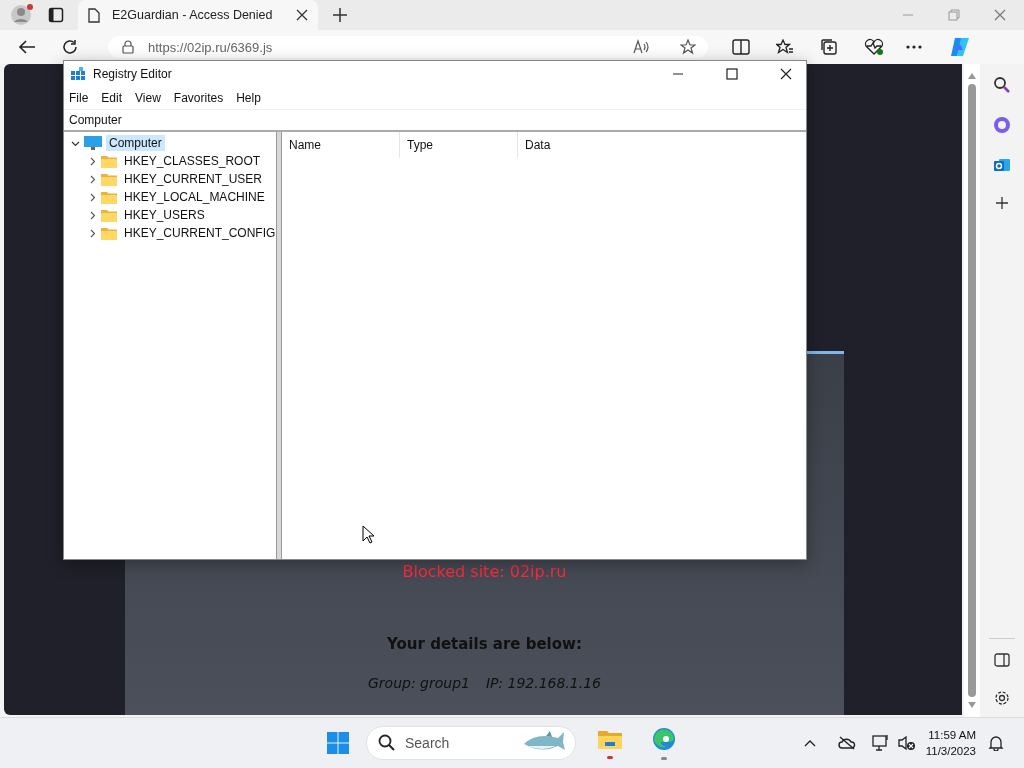 The image size is (1024, 768). I want to click on maximize-icon, so click(732, 74).